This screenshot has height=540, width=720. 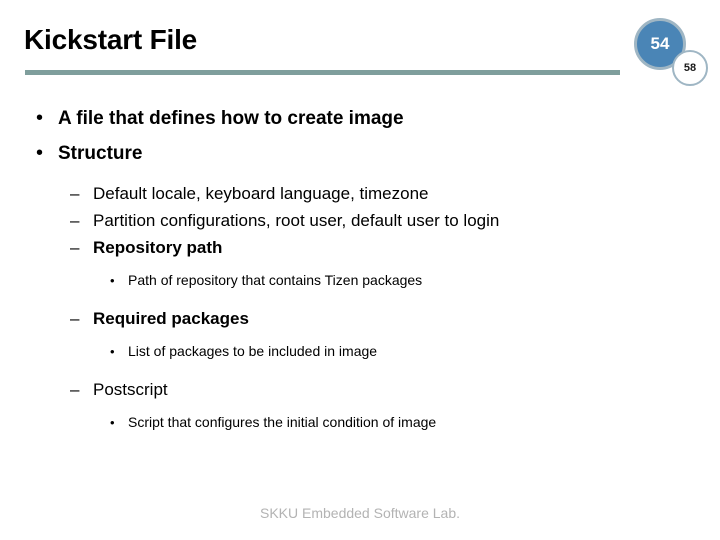 I want to click on bullet-text: Postscript, so click(x=130, y=389).